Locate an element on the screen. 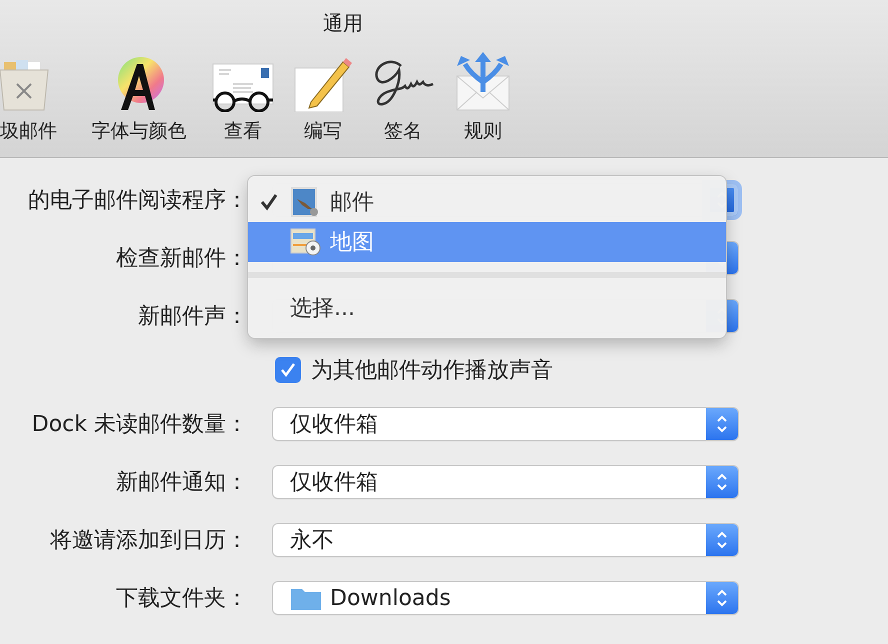 Image resolution: width=888 pixels, height=644 pixels. map-icon is located at coordinates (306, 242).